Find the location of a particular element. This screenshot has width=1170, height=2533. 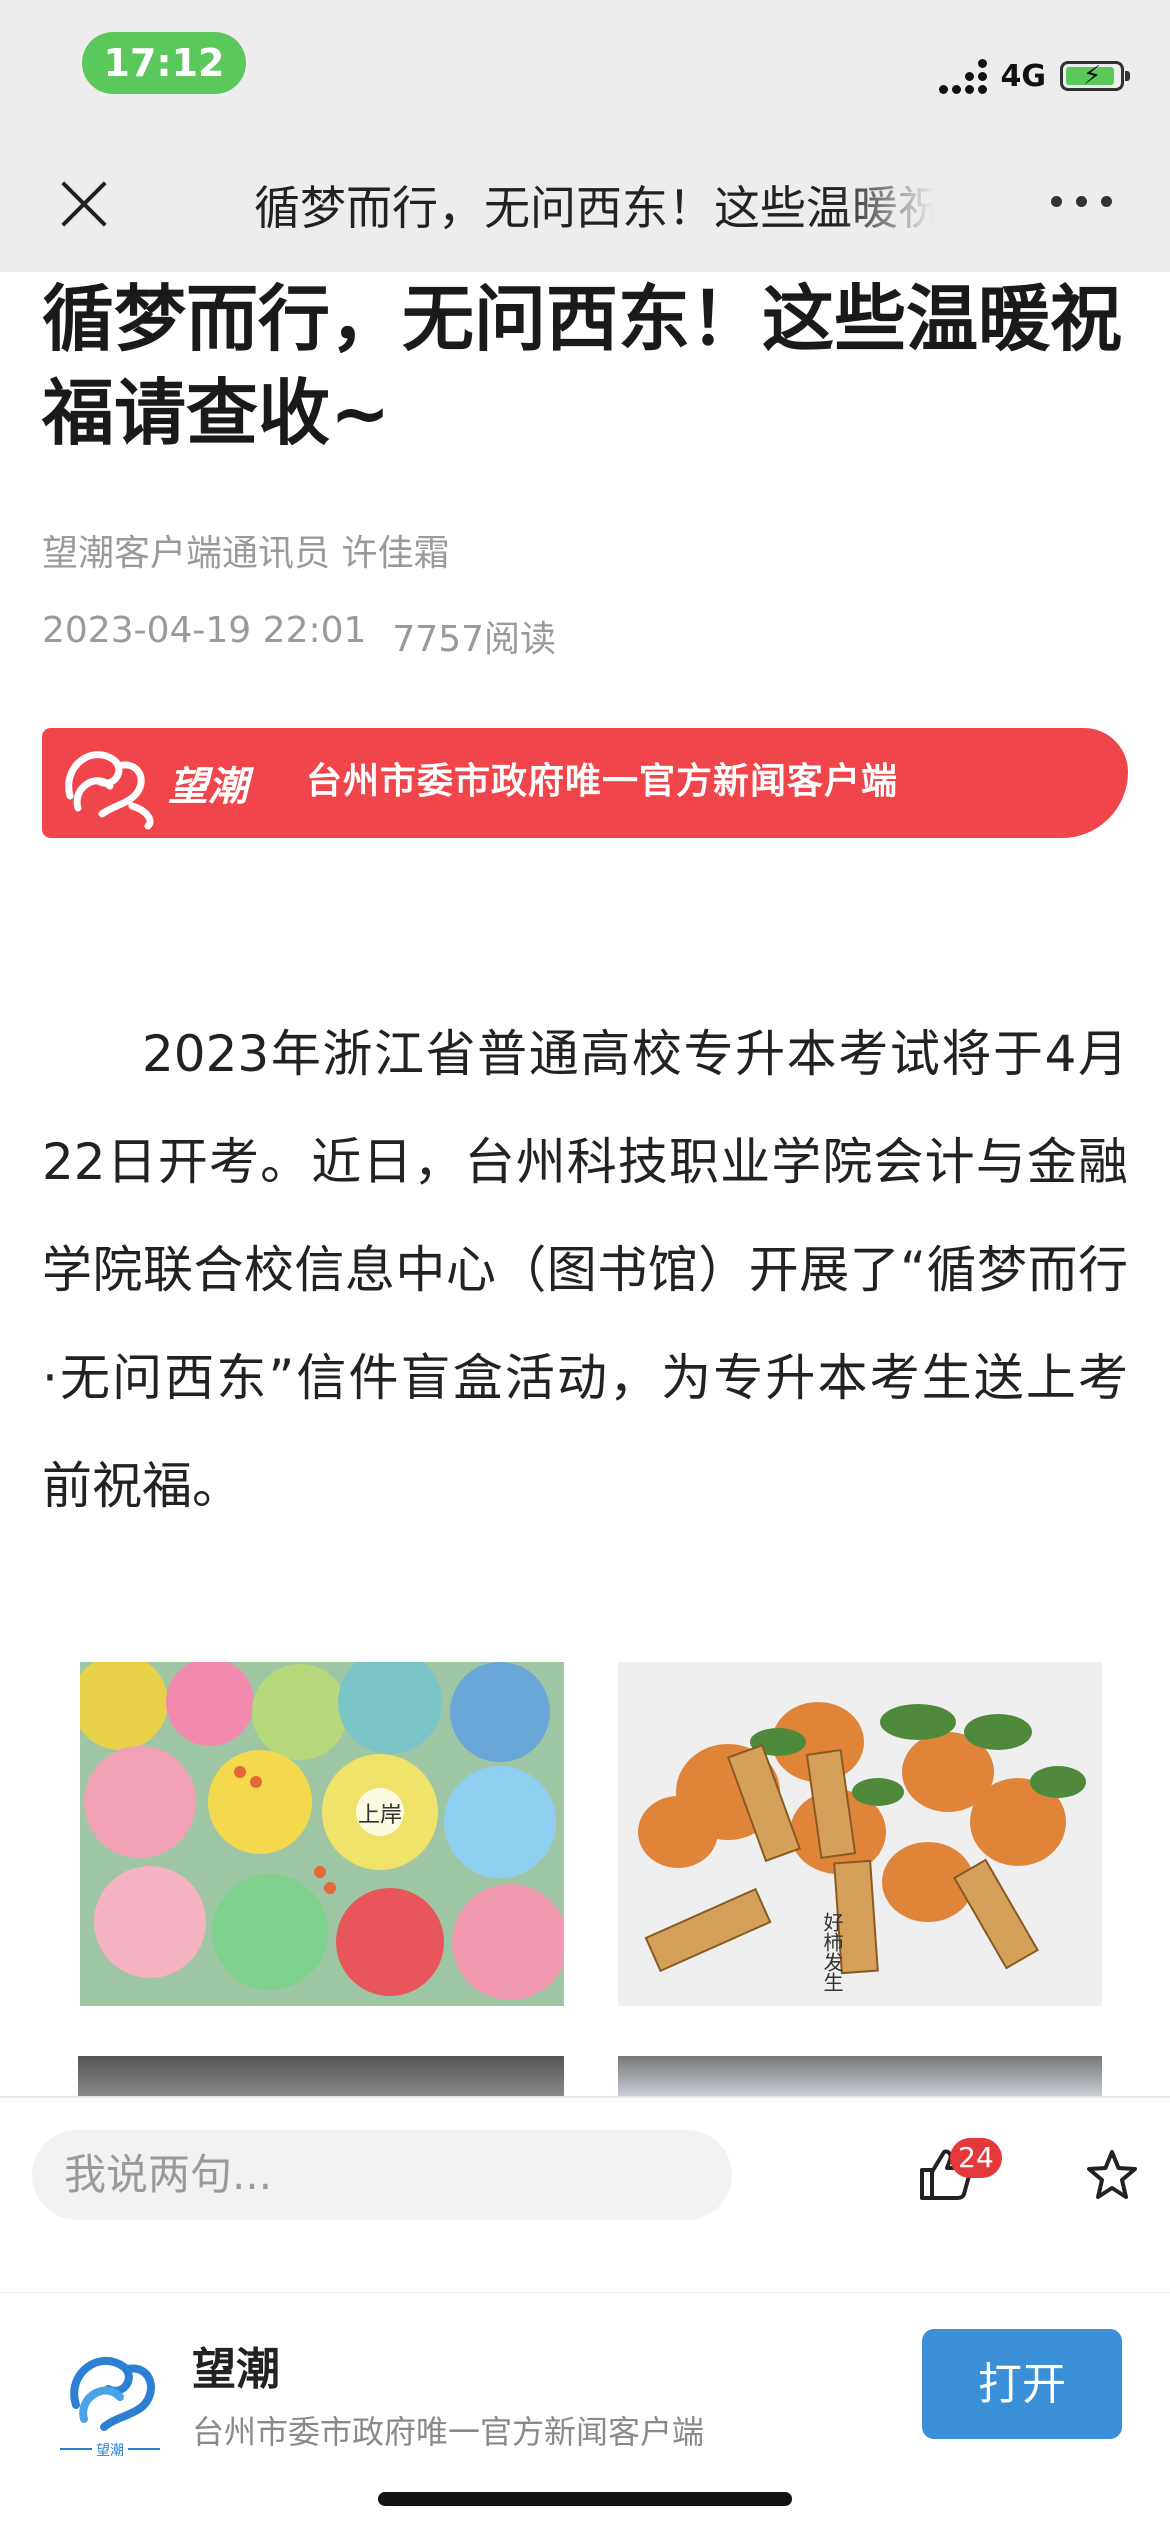

close-icon is located at coordinates (84, 204).